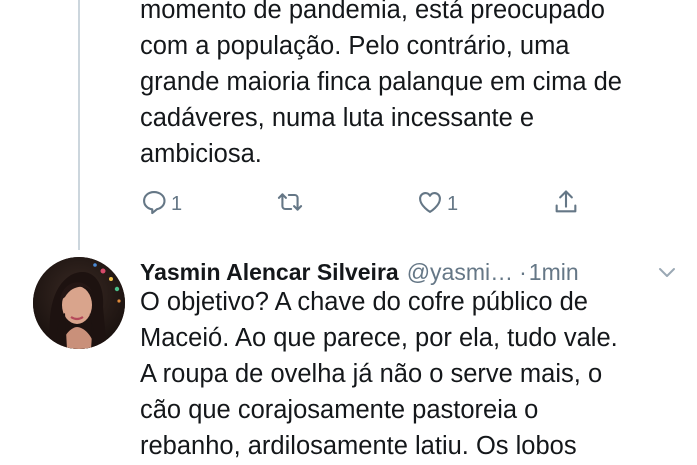 The width and height of the screenshot is (697, 465). I want to click on like-icon, so click(430, 204).